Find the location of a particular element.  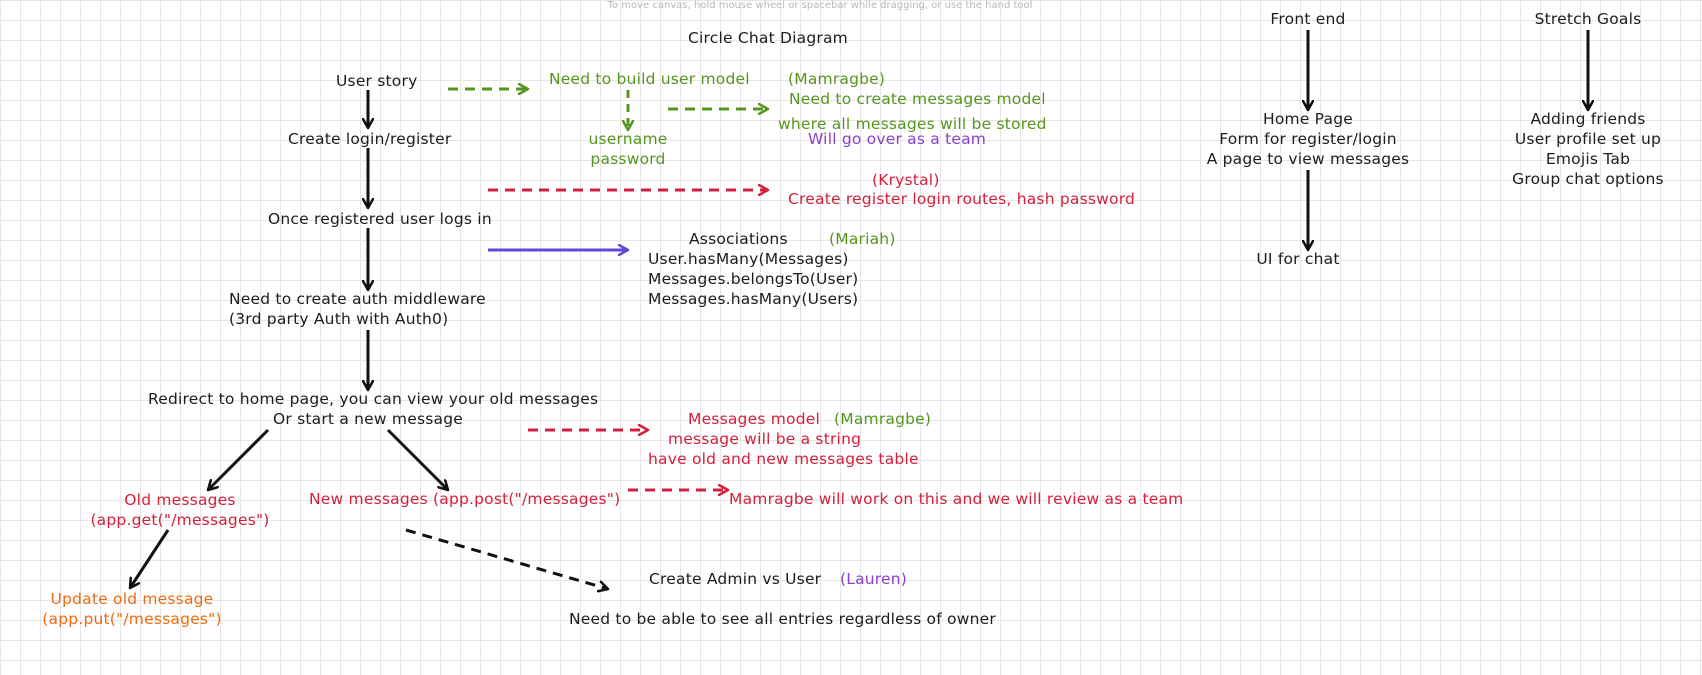

frontend-ui: UI for chat is located at coordinates (1298, 259).